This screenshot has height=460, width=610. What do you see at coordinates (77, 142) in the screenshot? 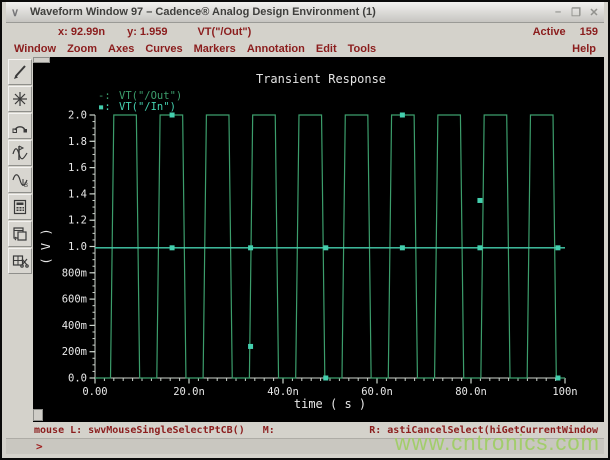
I see `y-tick-label: 1.8` at bounding box center [77, 142].